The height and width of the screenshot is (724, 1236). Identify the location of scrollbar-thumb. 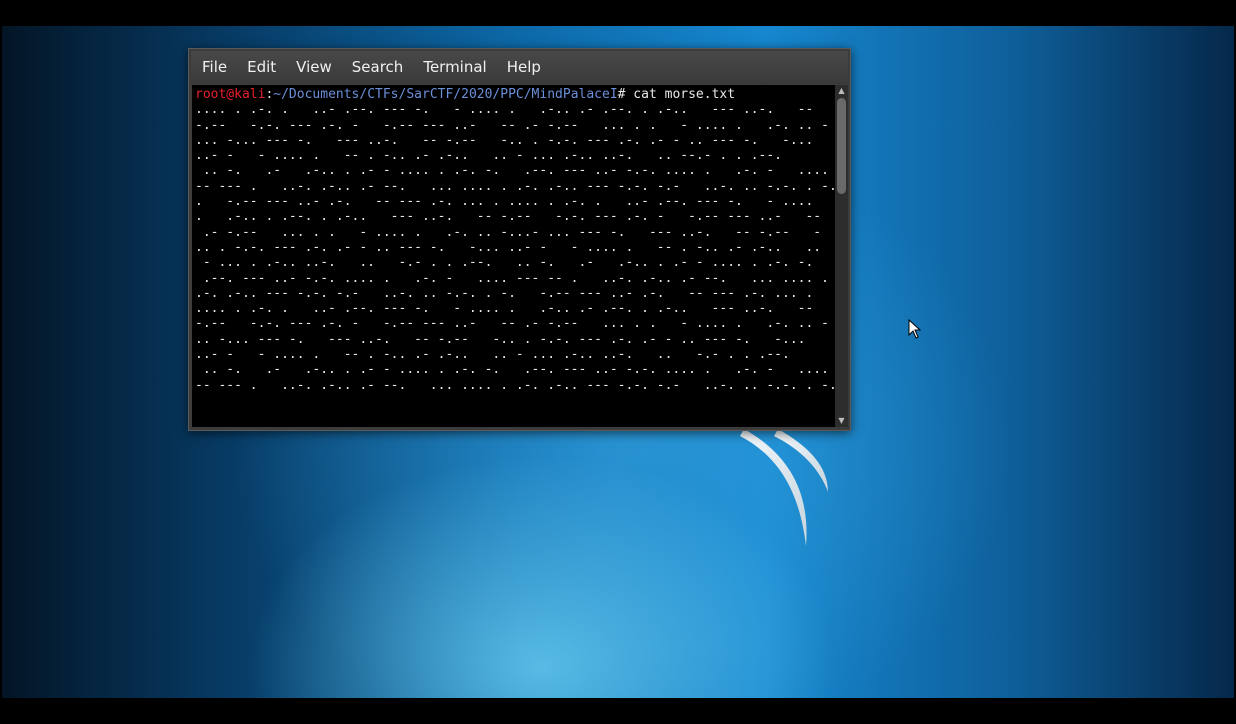
(841, 146).